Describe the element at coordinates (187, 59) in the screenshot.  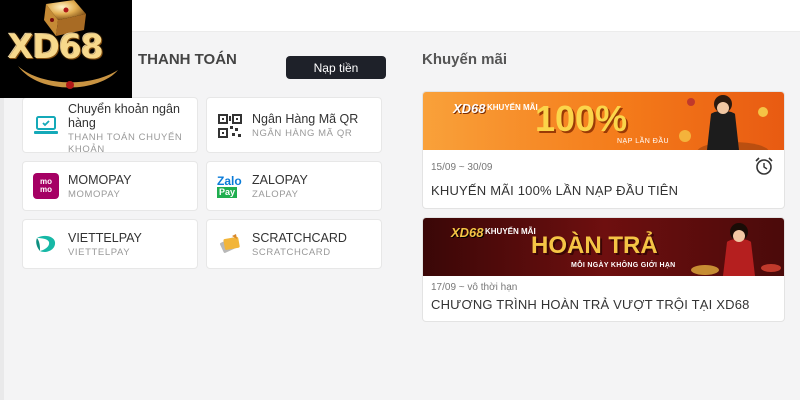
I see `payment-section-title: THANH TOÁN` at that location.